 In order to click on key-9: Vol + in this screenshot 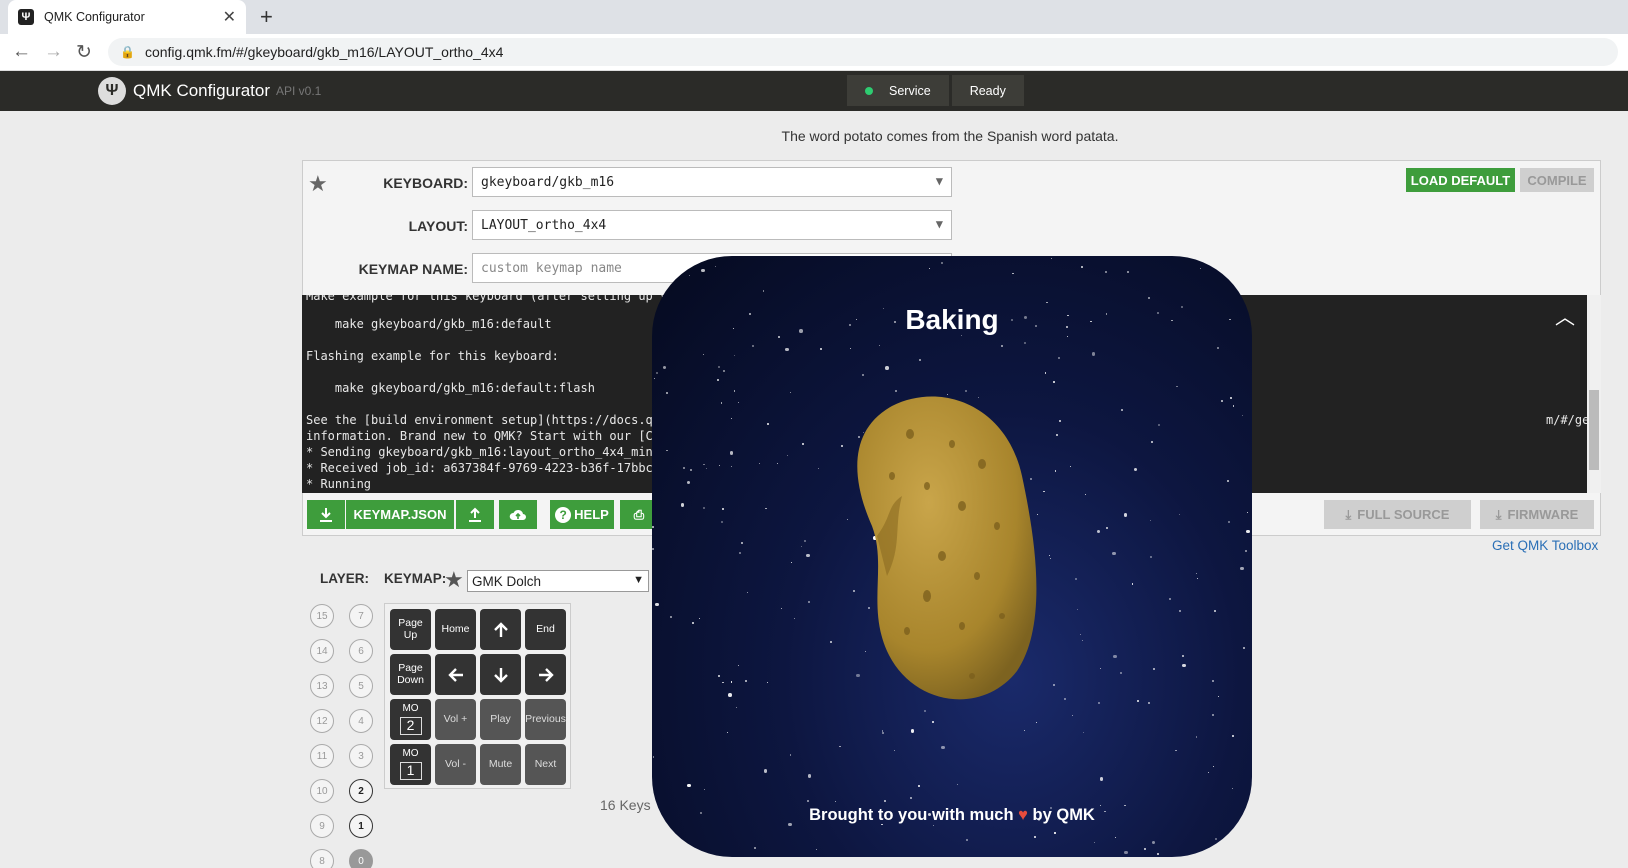, I will do `click(455, 719)`.